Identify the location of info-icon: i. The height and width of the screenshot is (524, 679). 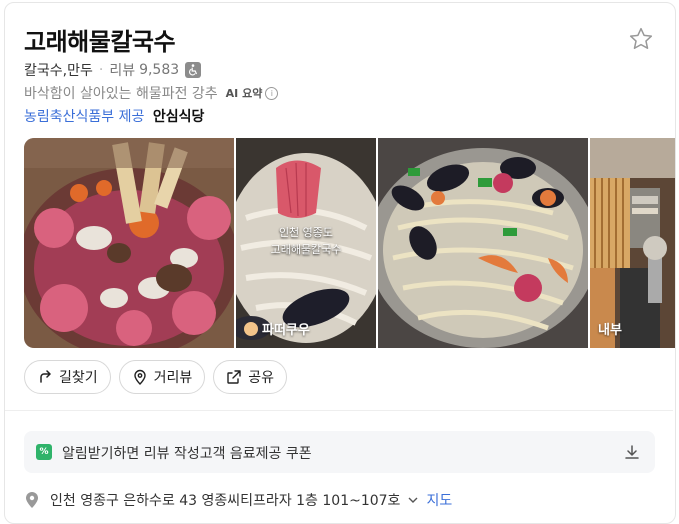
(272, 93).